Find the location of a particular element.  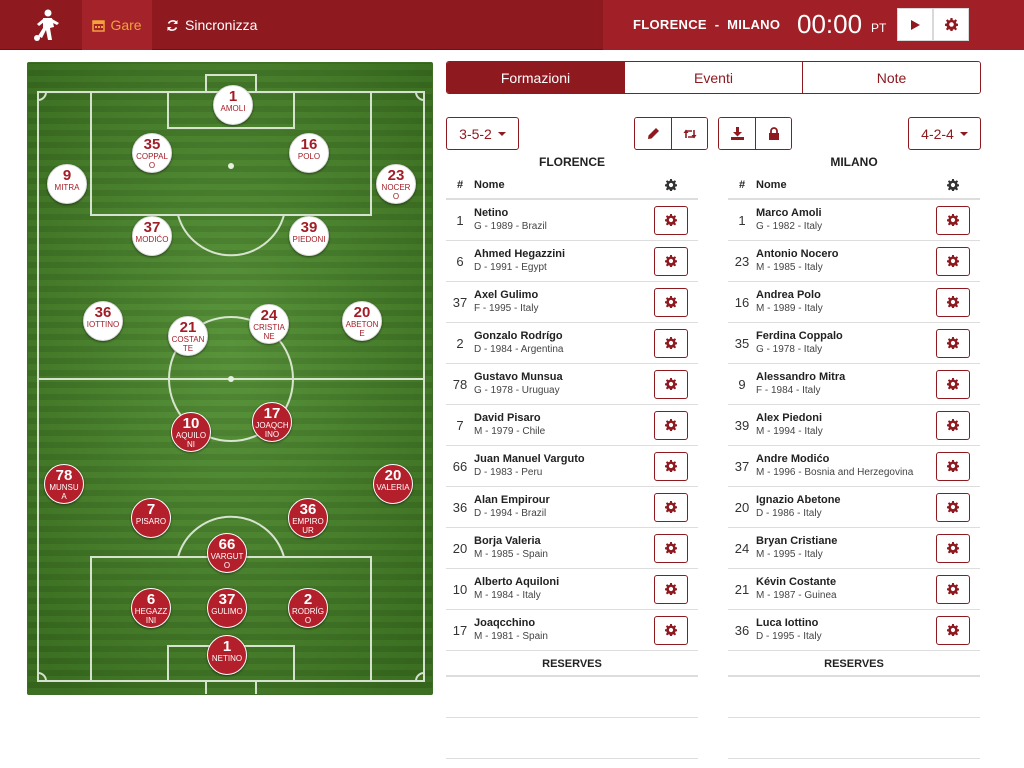

player-number: 16 is located at coordinates (309, 144).